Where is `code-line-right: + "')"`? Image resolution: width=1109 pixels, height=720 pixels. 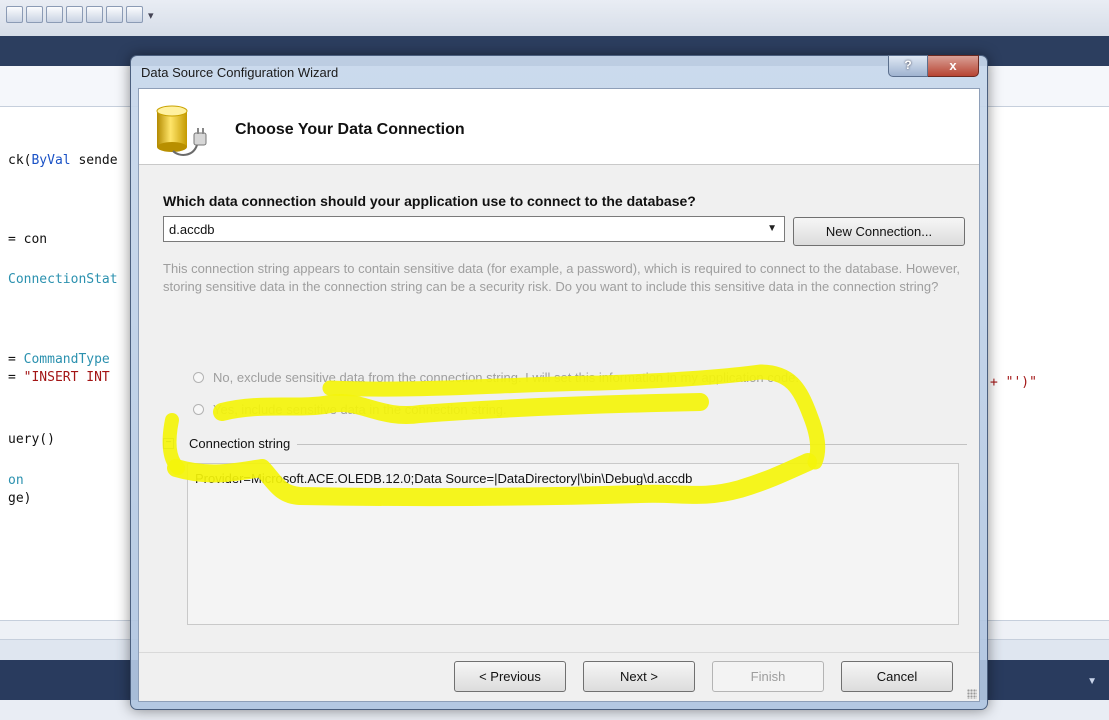 code-line-right: + "')" is located at coordinates (1013, 382).